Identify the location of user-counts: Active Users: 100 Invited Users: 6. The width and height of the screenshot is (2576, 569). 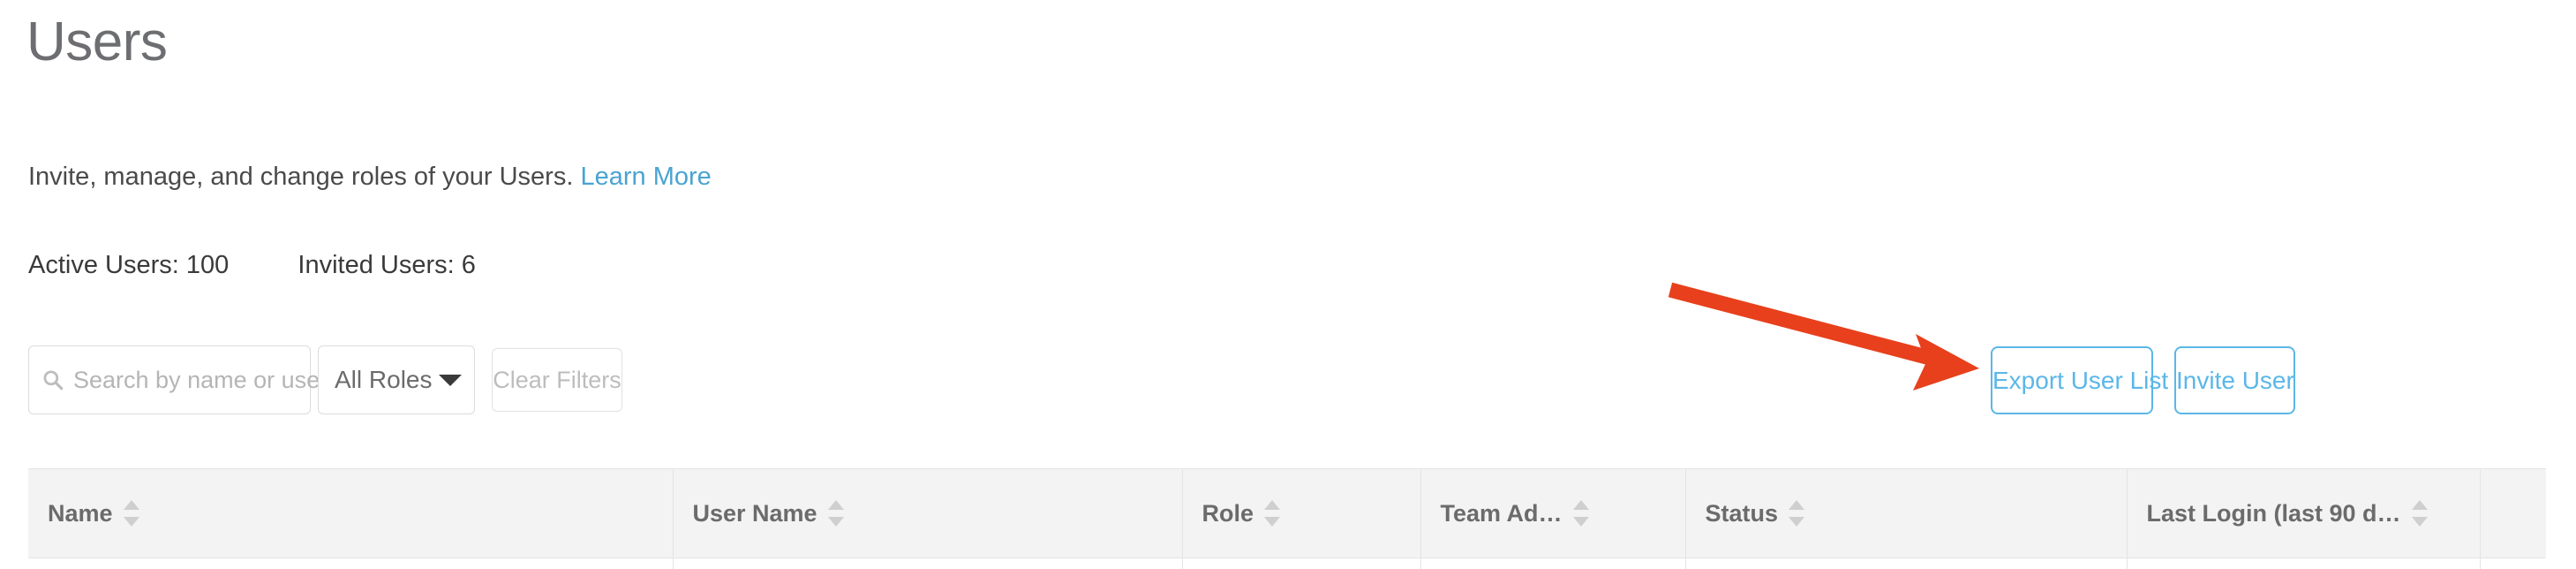
(252, 265).